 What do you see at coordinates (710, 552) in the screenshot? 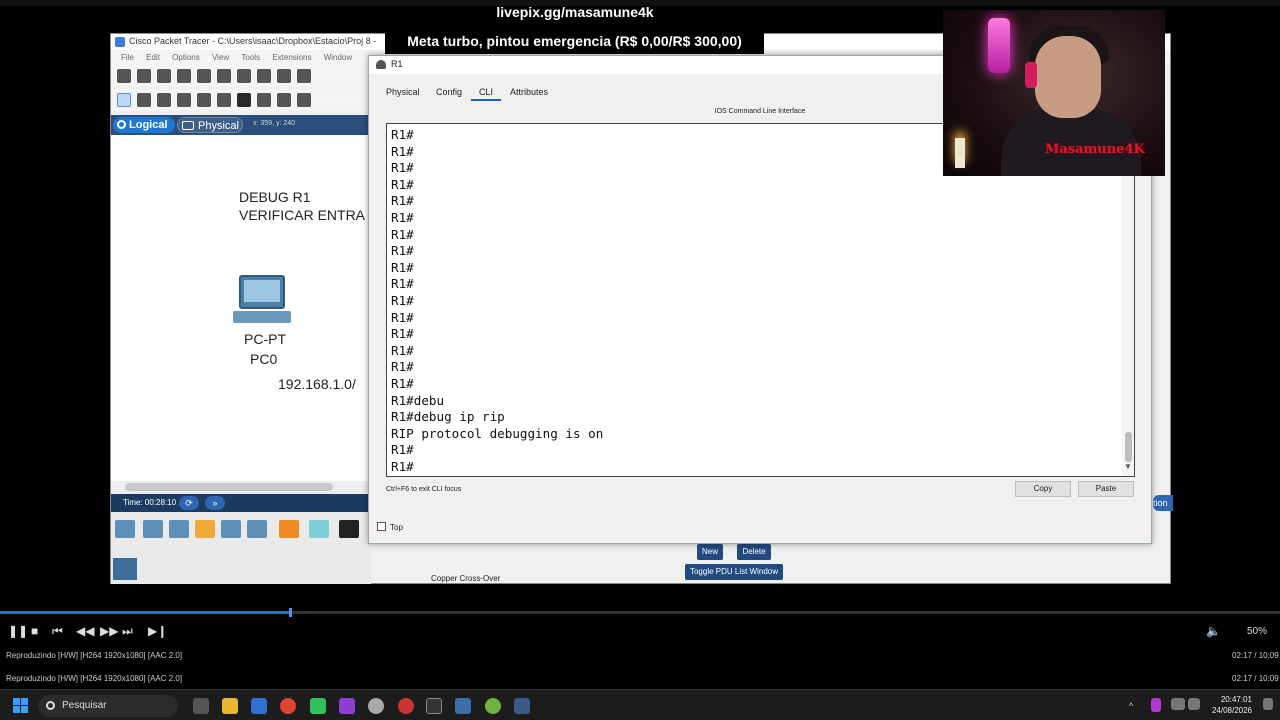
I see `pdu-new-button: New` at bounding box center [710, 552].